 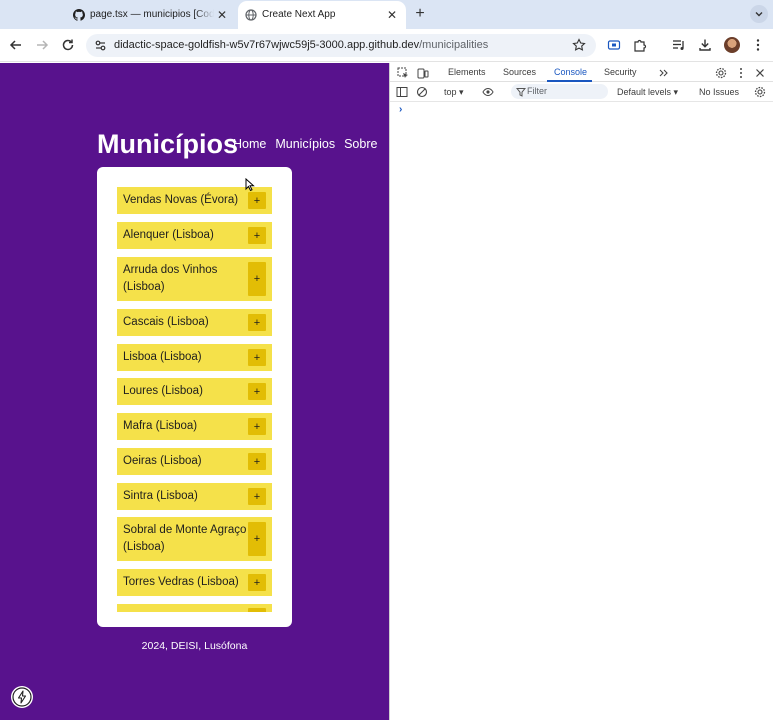 What do you see at coordinates (519, 72) in the screenshot?
I see `tab-sources: Sources` at bounding box center [519, 72].